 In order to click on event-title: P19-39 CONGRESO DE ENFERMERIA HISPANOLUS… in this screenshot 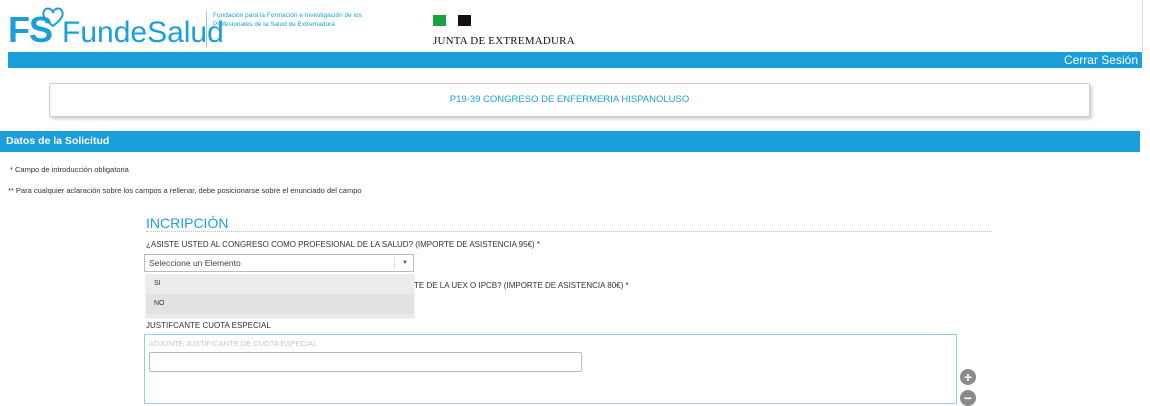, I will do `click(569, 99)`.